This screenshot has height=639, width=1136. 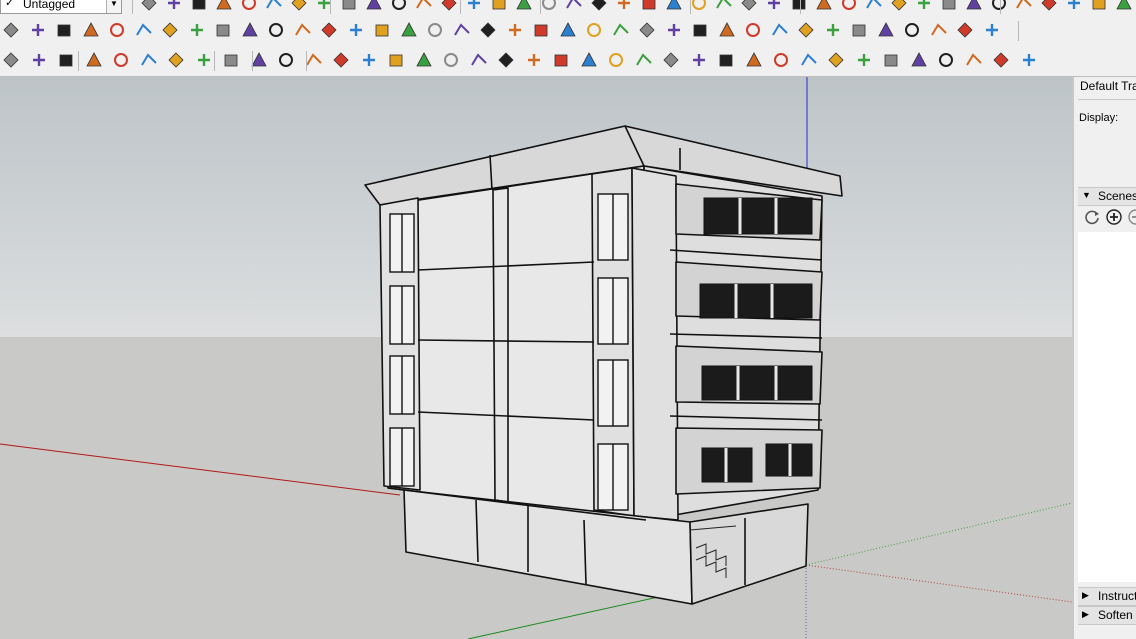 I want to click on gear-small-icon, so click(x=425, y=61).